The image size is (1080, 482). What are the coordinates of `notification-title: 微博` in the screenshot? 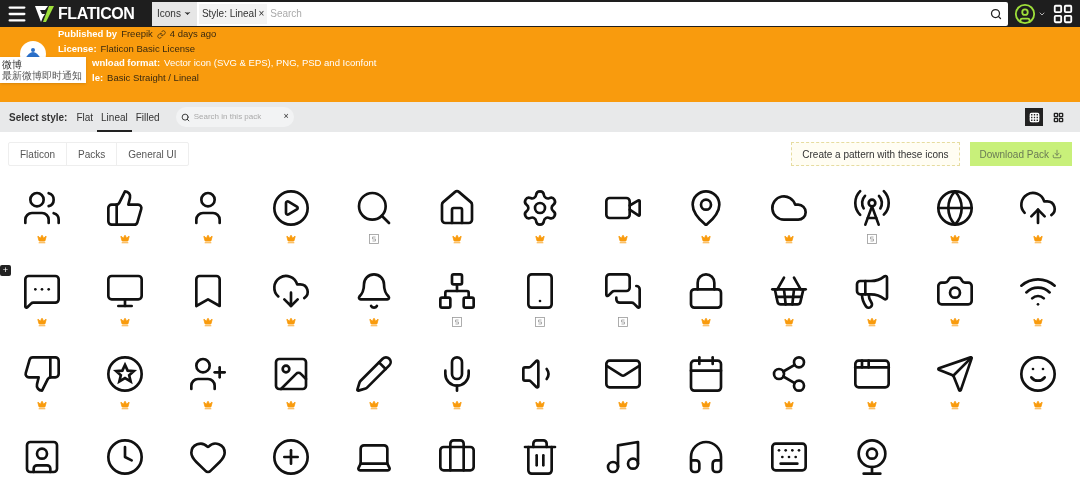 It's located at (12, 64).